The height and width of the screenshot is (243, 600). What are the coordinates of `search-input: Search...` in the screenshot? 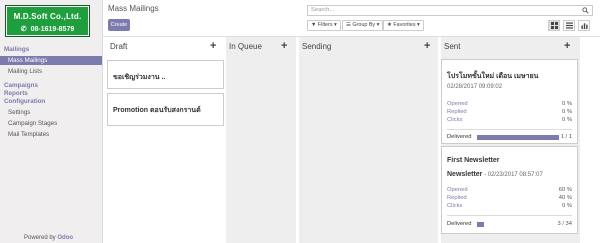 It's located at (450, 10).